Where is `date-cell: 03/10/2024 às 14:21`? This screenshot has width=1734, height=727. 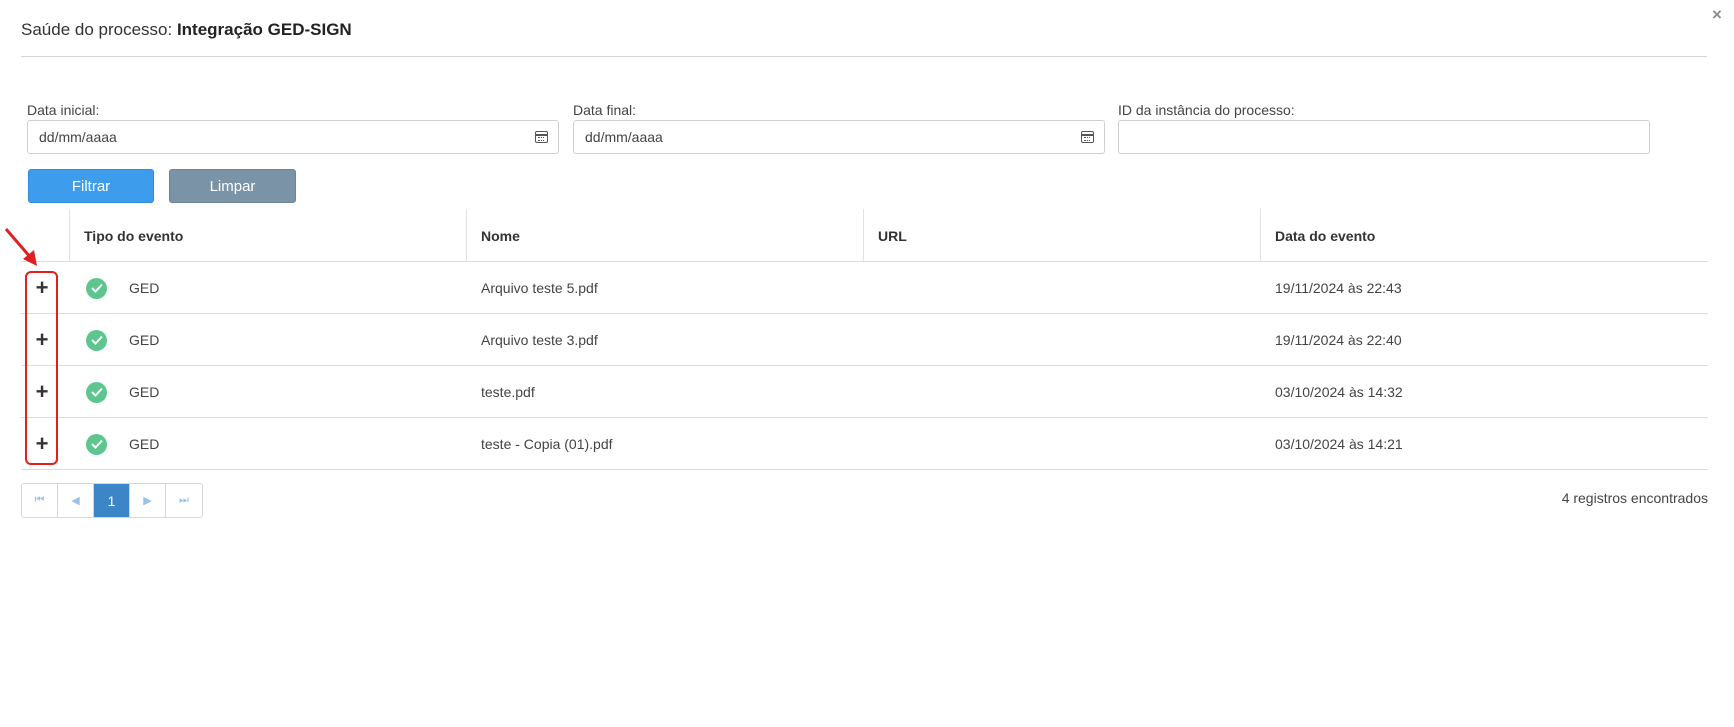
date-cell: 03/10/2024 às 14:21 is located at coordinates (1339, 444).